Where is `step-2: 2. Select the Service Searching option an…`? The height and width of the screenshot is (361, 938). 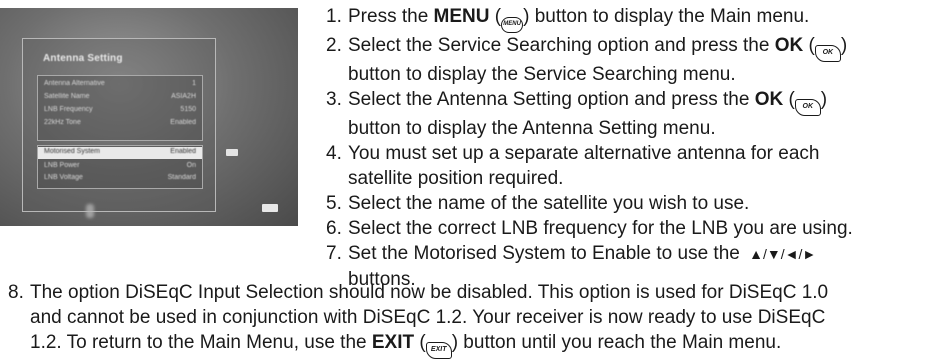 step-2: 2. Select the Service Searching option an… is located at coordinates (587, 60).